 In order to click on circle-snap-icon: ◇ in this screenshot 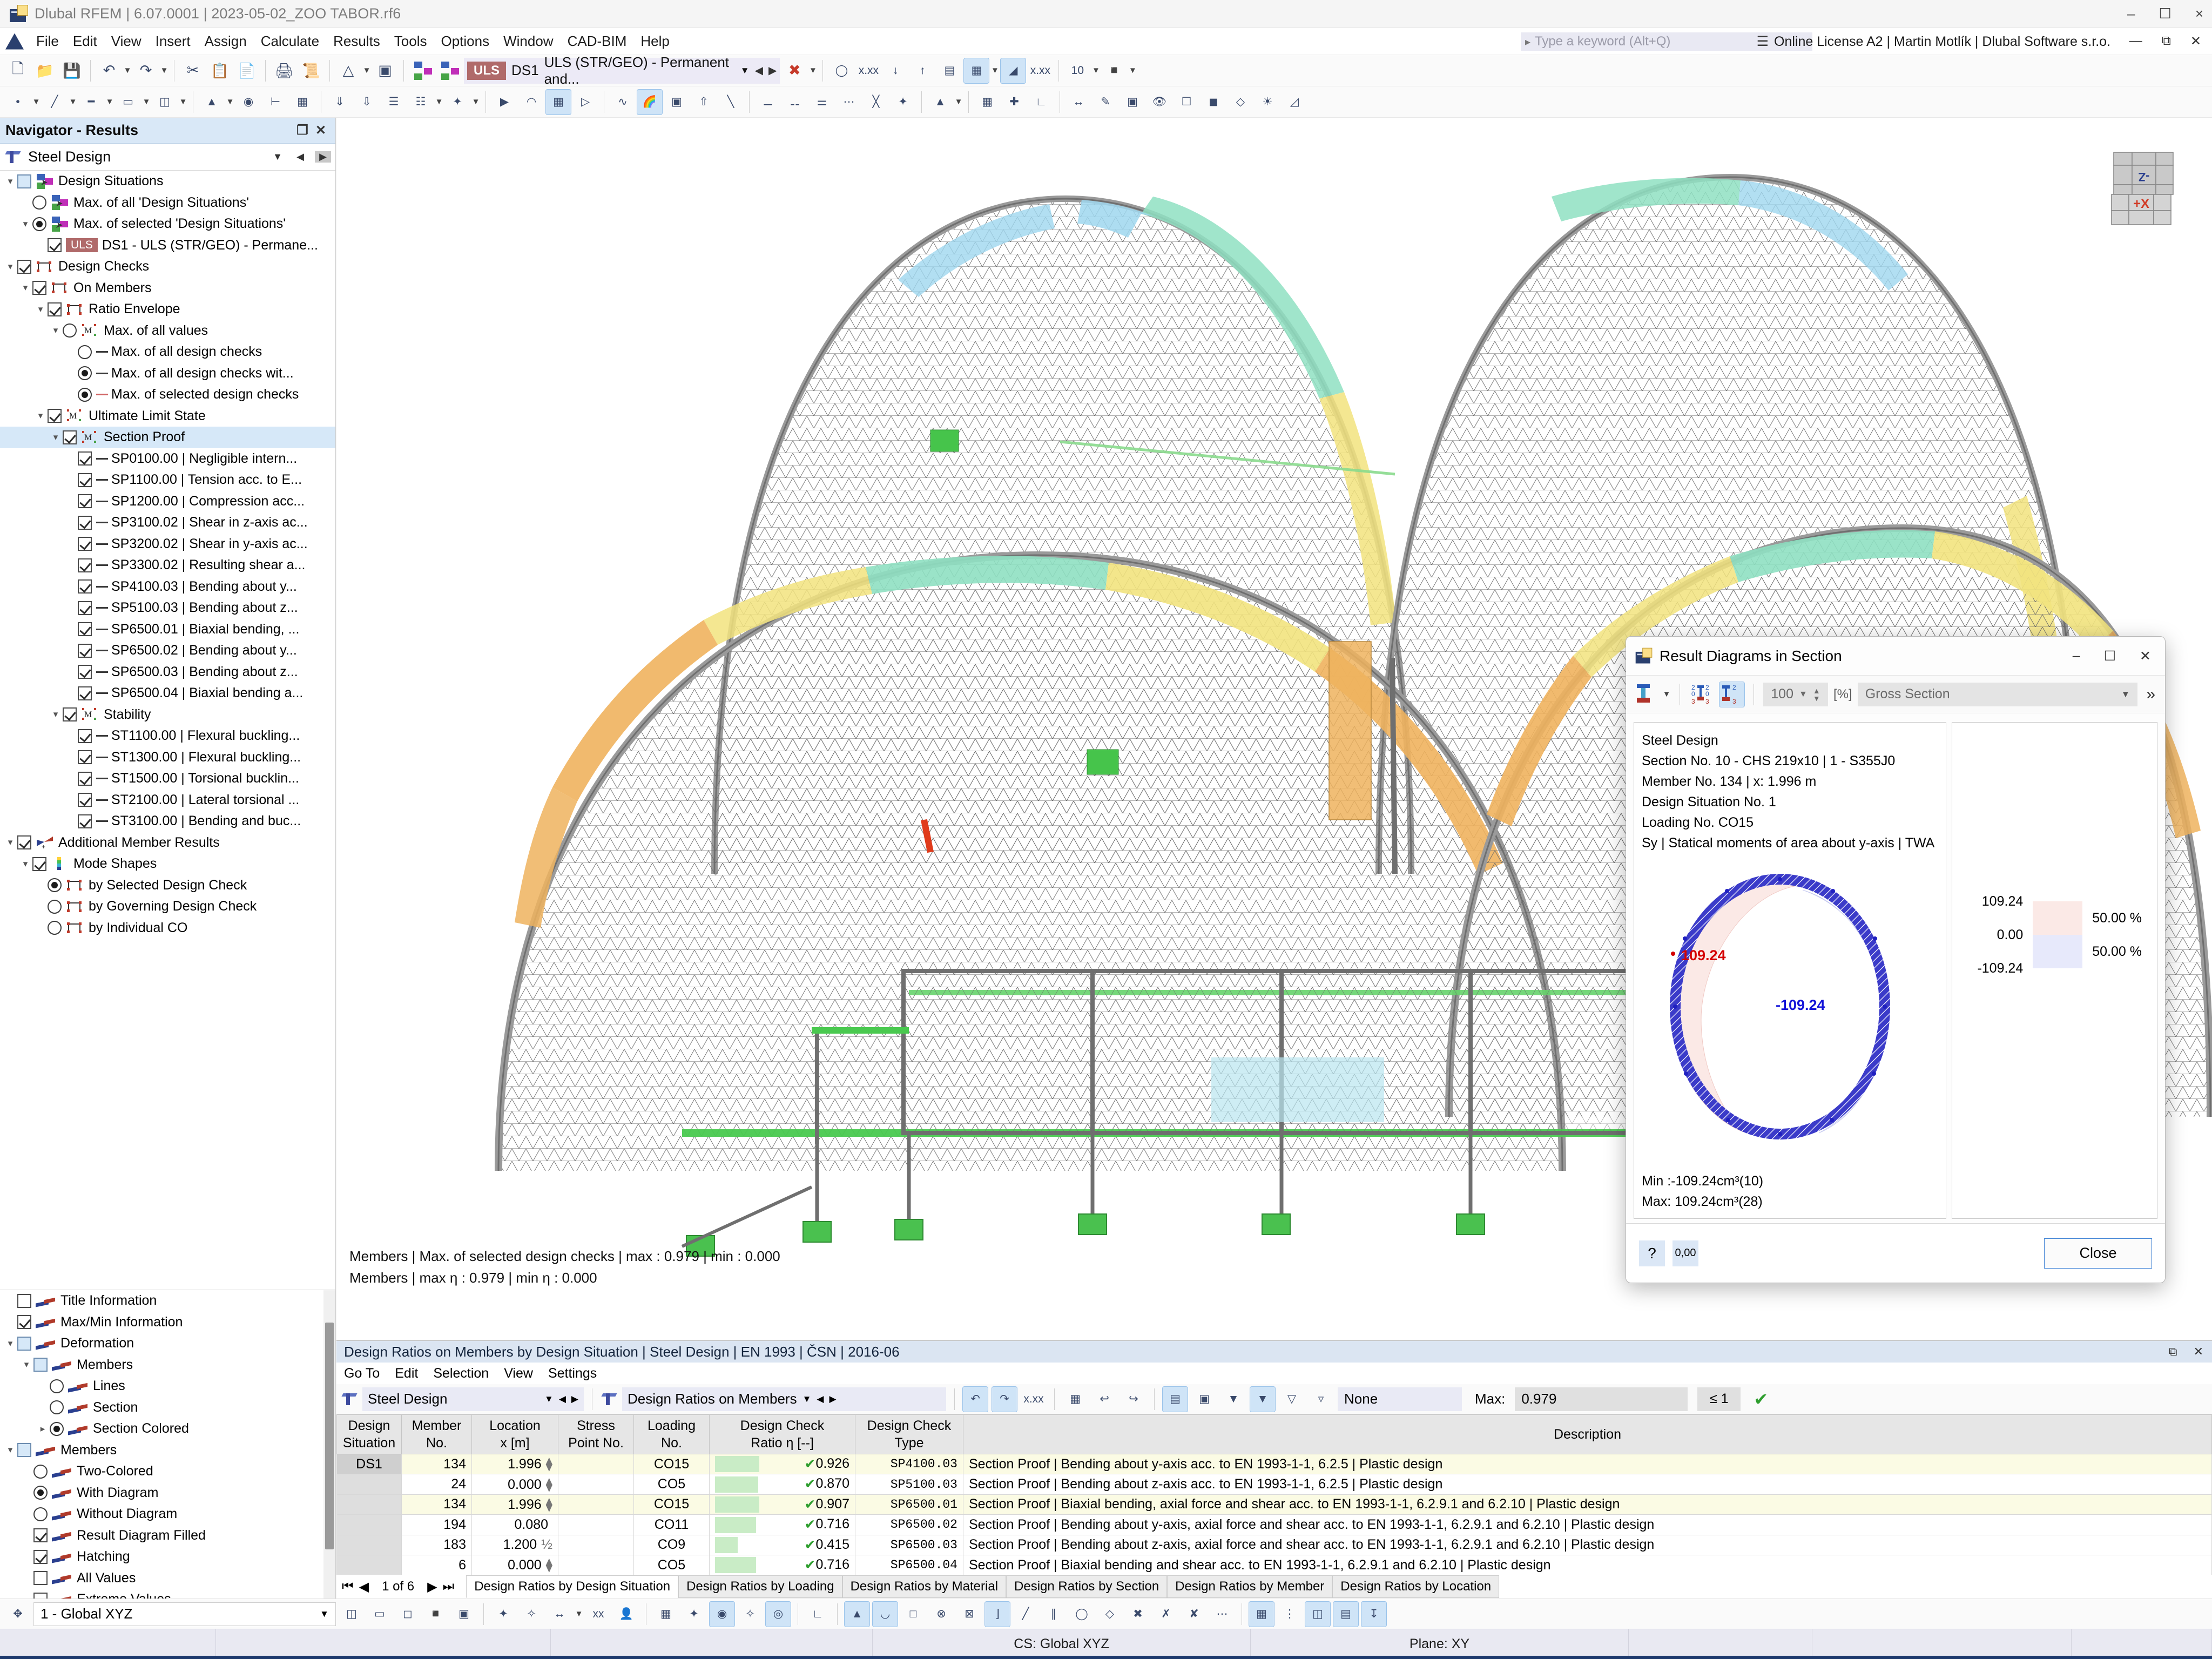, I will do `click(1109, 1614)`.